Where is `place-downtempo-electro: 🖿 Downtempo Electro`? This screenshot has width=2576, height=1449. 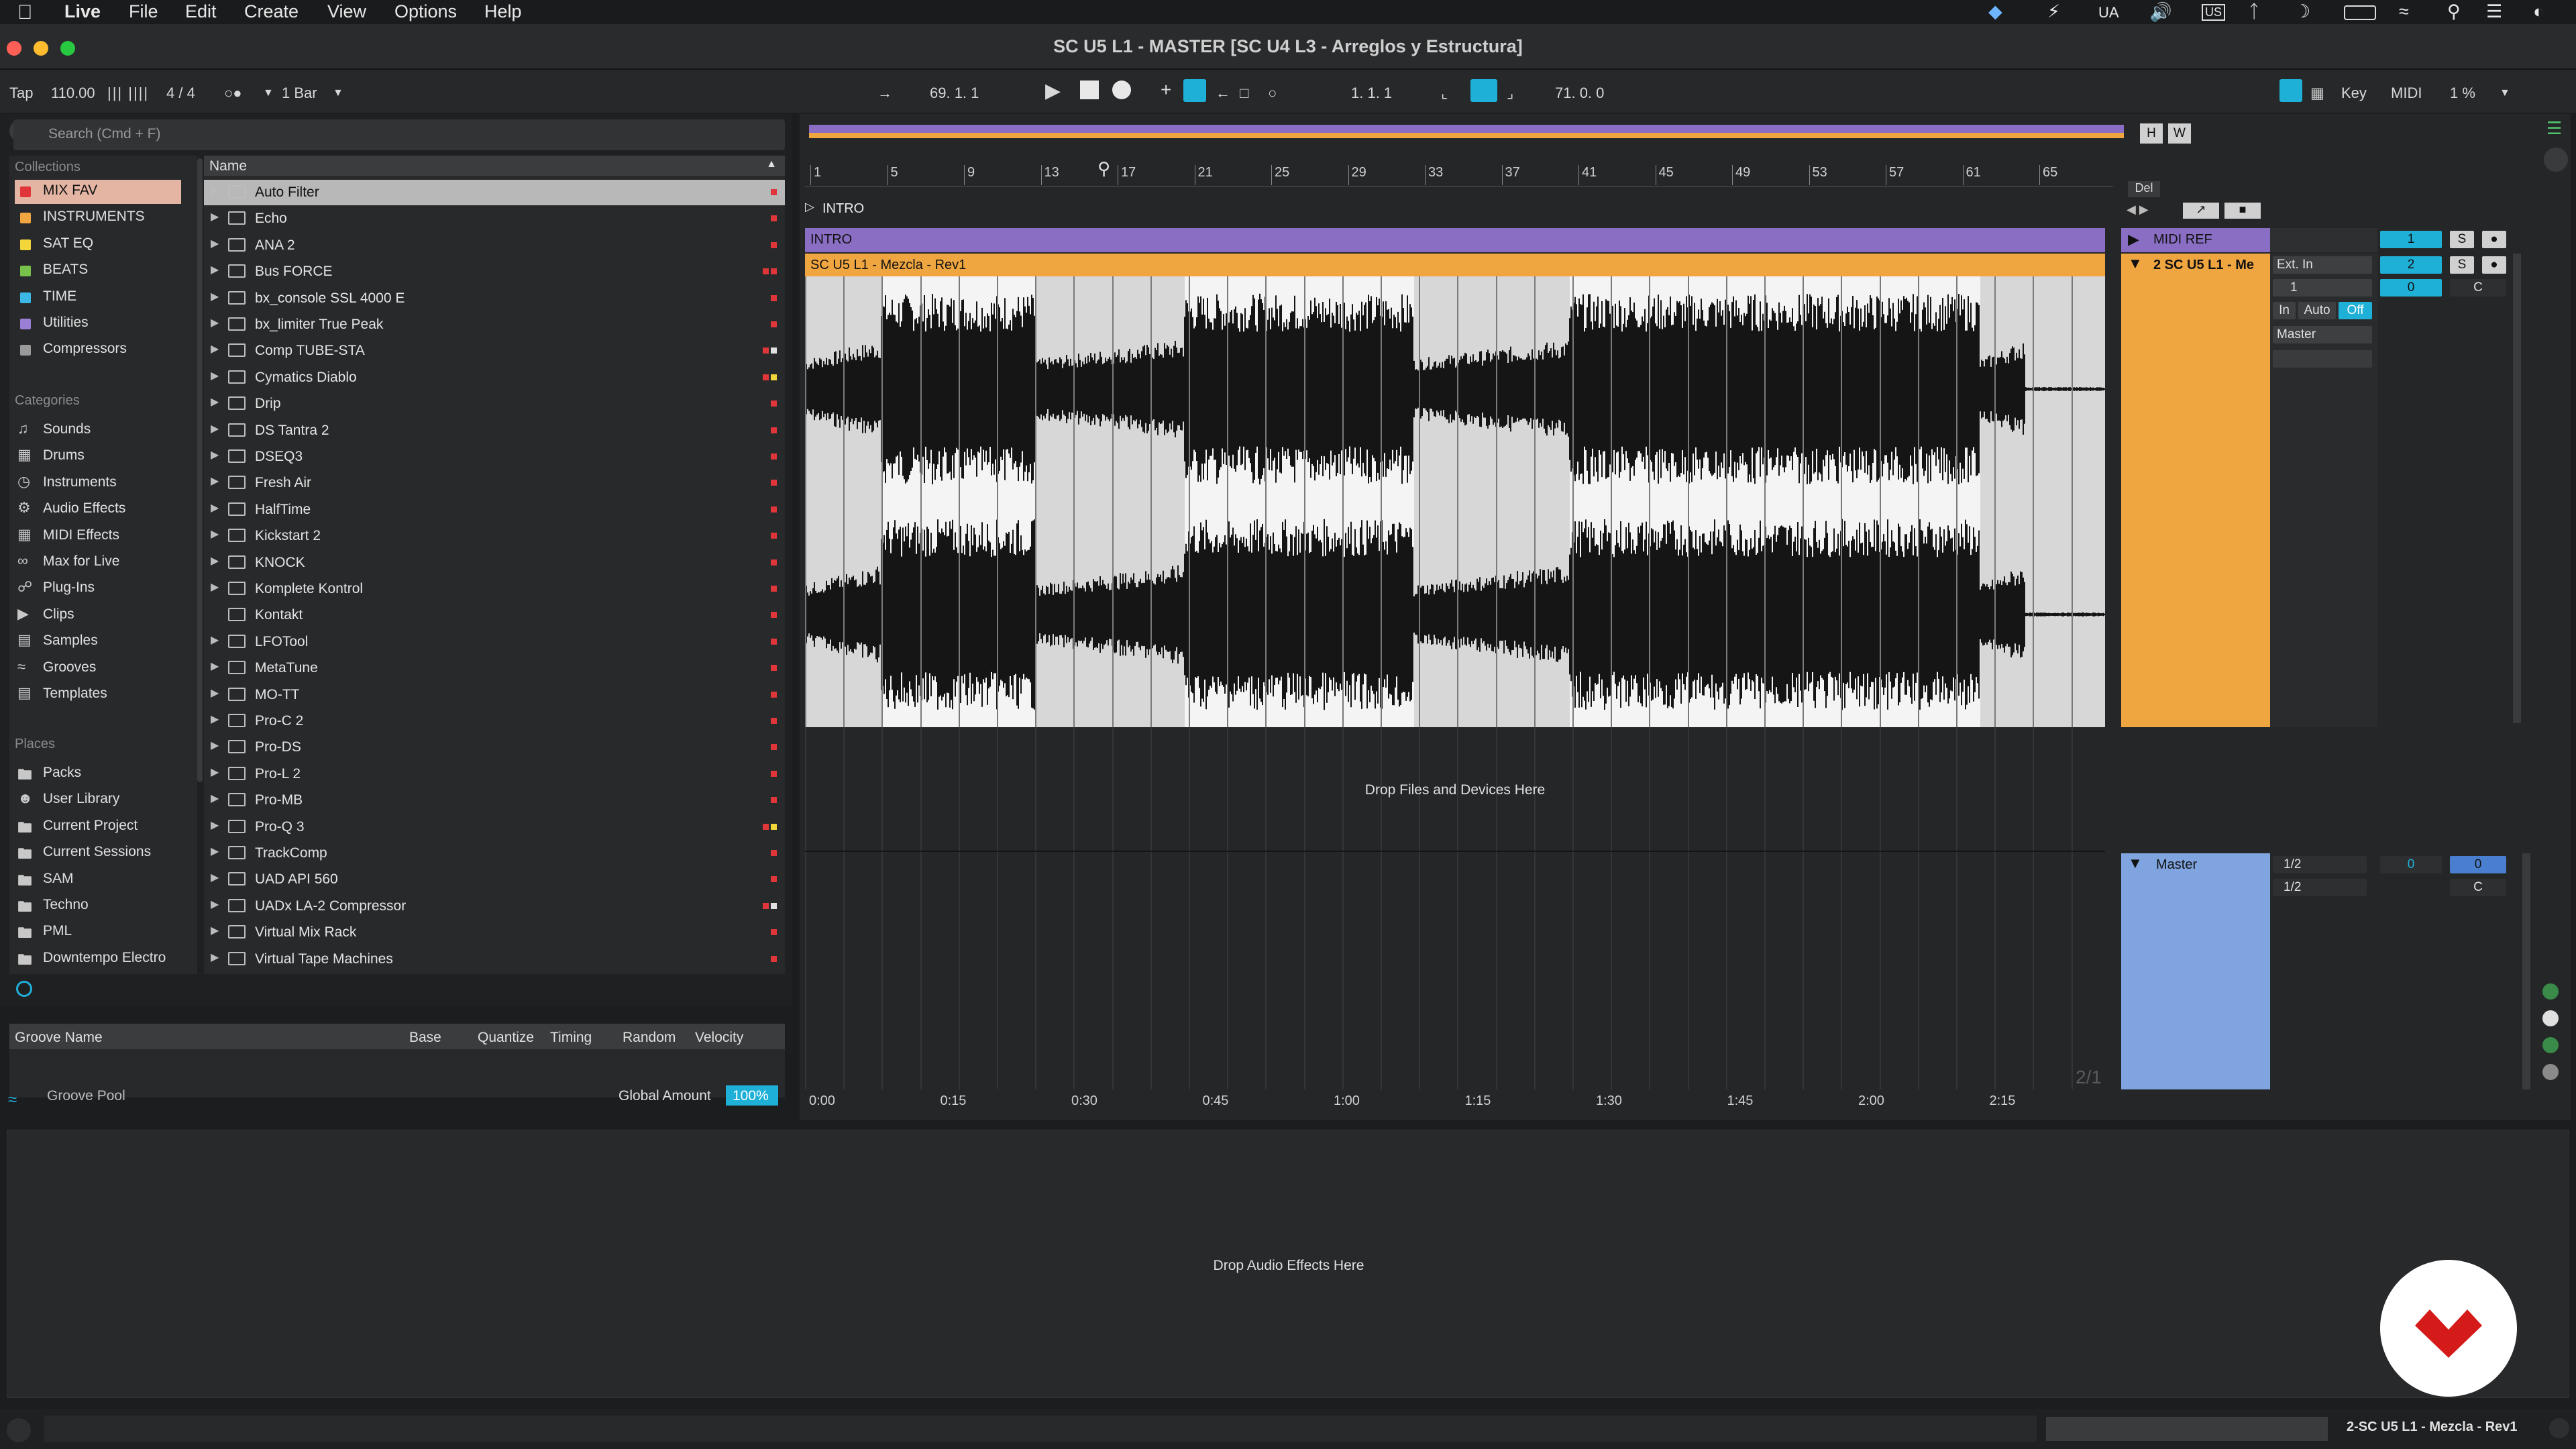
place-downtempo-electro: 🖿 Downtempo Electro is located at coordinates (98, 959).